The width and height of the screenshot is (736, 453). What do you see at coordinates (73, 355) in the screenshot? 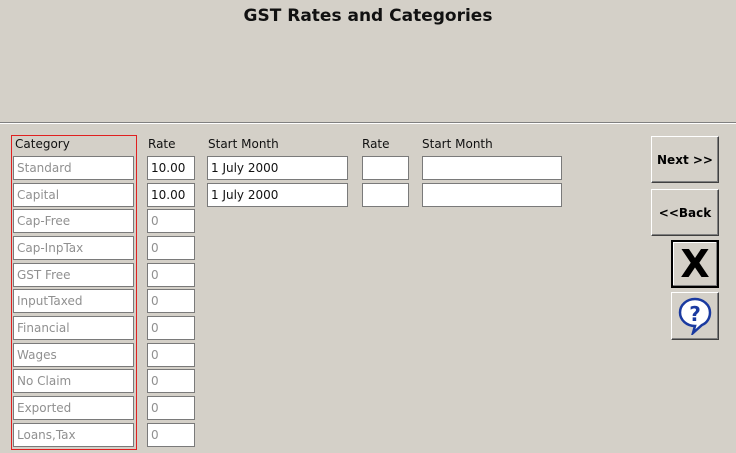
I see `category-field: Wages` at bounding box center [73, 355].